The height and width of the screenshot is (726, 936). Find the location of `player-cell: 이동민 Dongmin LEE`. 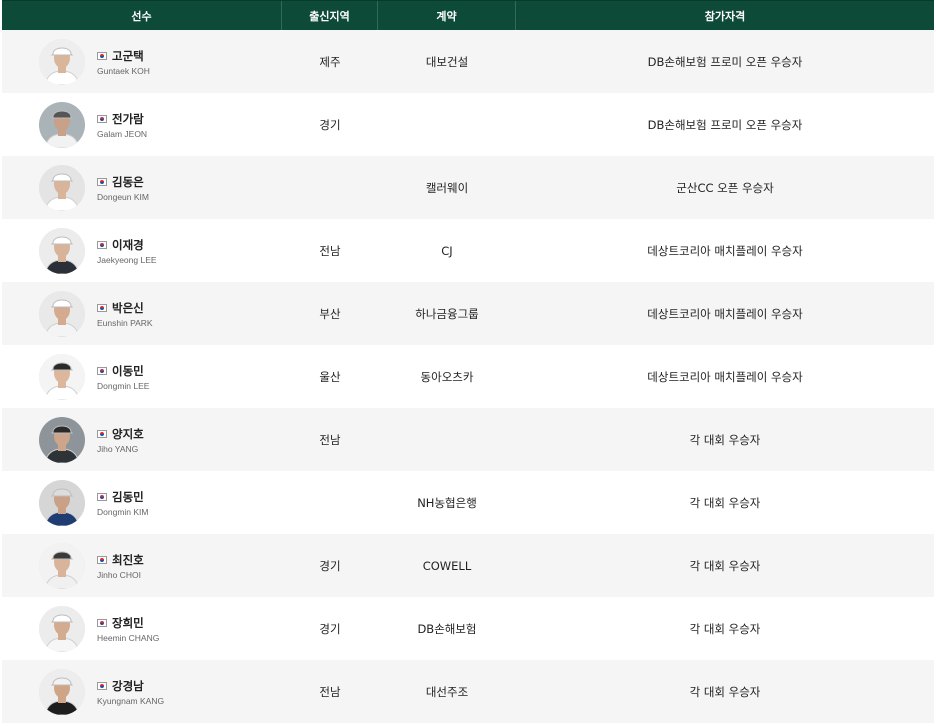

player-cell: 이동민 Dongmin LEE is located at coordinates (142, 376).